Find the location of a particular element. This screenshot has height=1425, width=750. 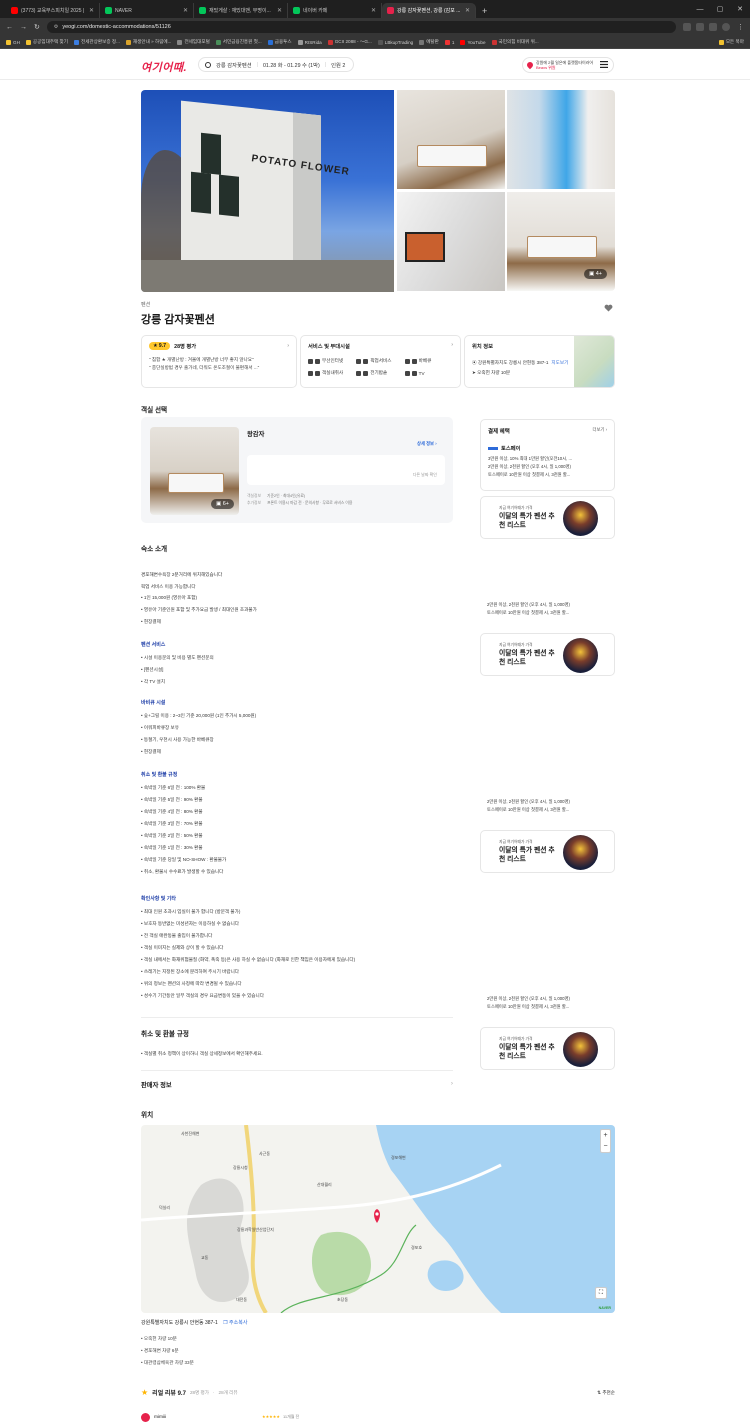

browser-tab-3: 재밌게살 : 재밌대맨, 무명이... ✕ is located at coordinates (241, 10).